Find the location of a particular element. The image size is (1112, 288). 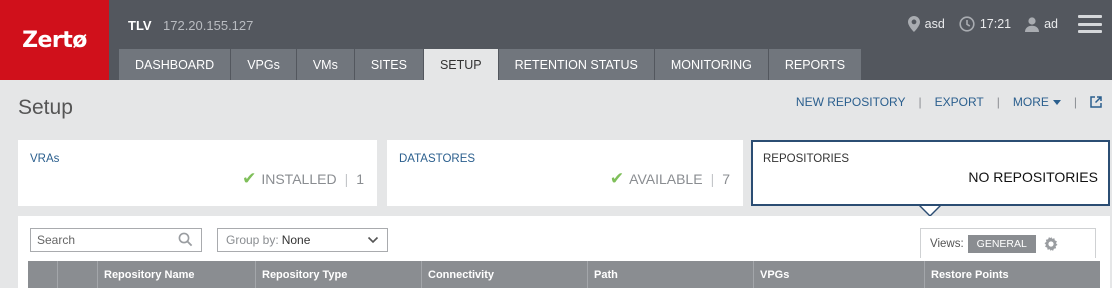

tab-reports: REPORTS is located at coordinates (815, 64).